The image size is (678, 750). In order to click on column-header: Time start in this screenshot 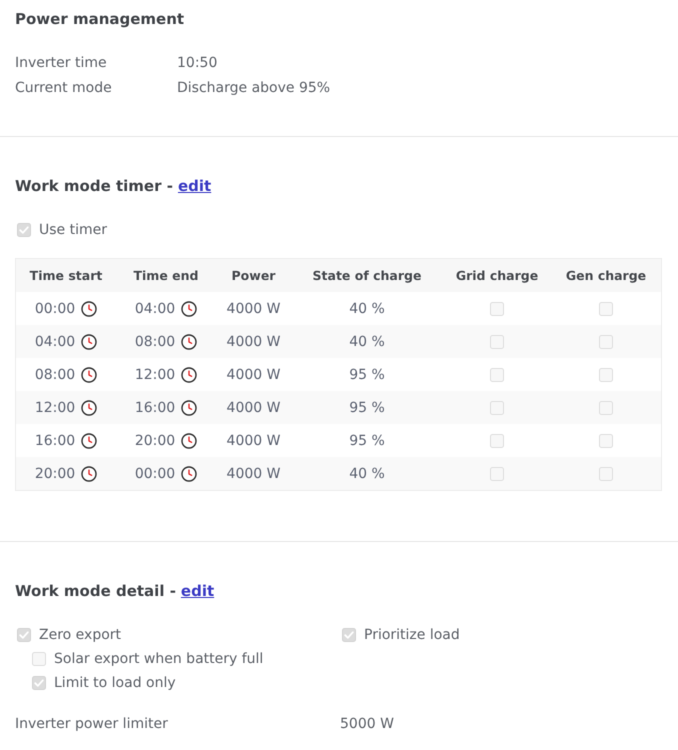, I will do `click(66, 275)`.